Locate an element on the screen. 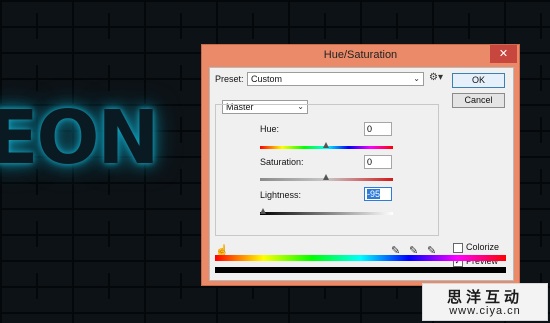 The image size is (550, 323). gear-icon: ⚙▾ is located at coordinates (436, 77).